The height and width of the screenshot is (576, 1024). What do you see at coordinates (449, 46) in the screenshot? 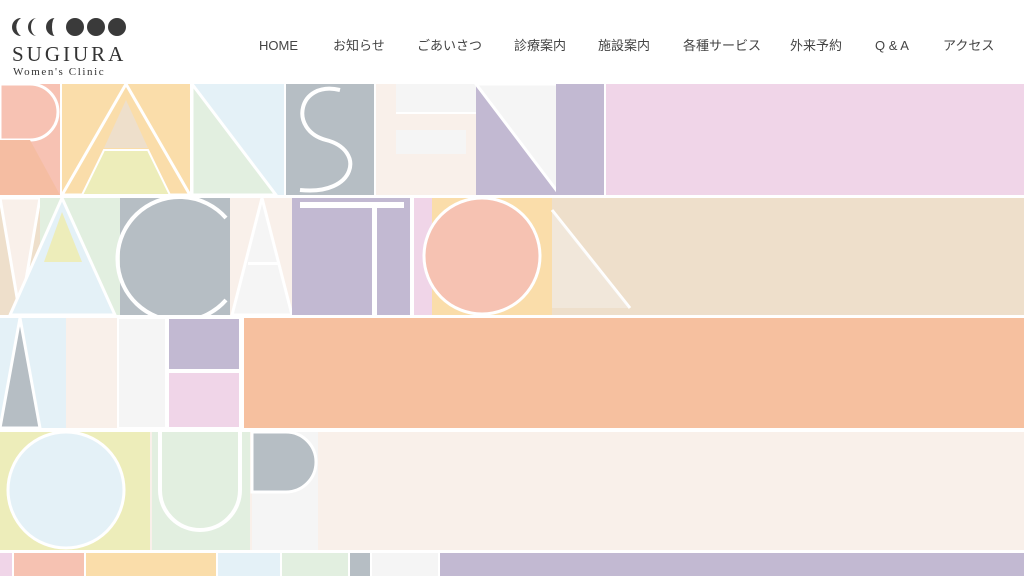
I see `nav-item-greeting: ごあいさつ` at bounding box center [449, 46].